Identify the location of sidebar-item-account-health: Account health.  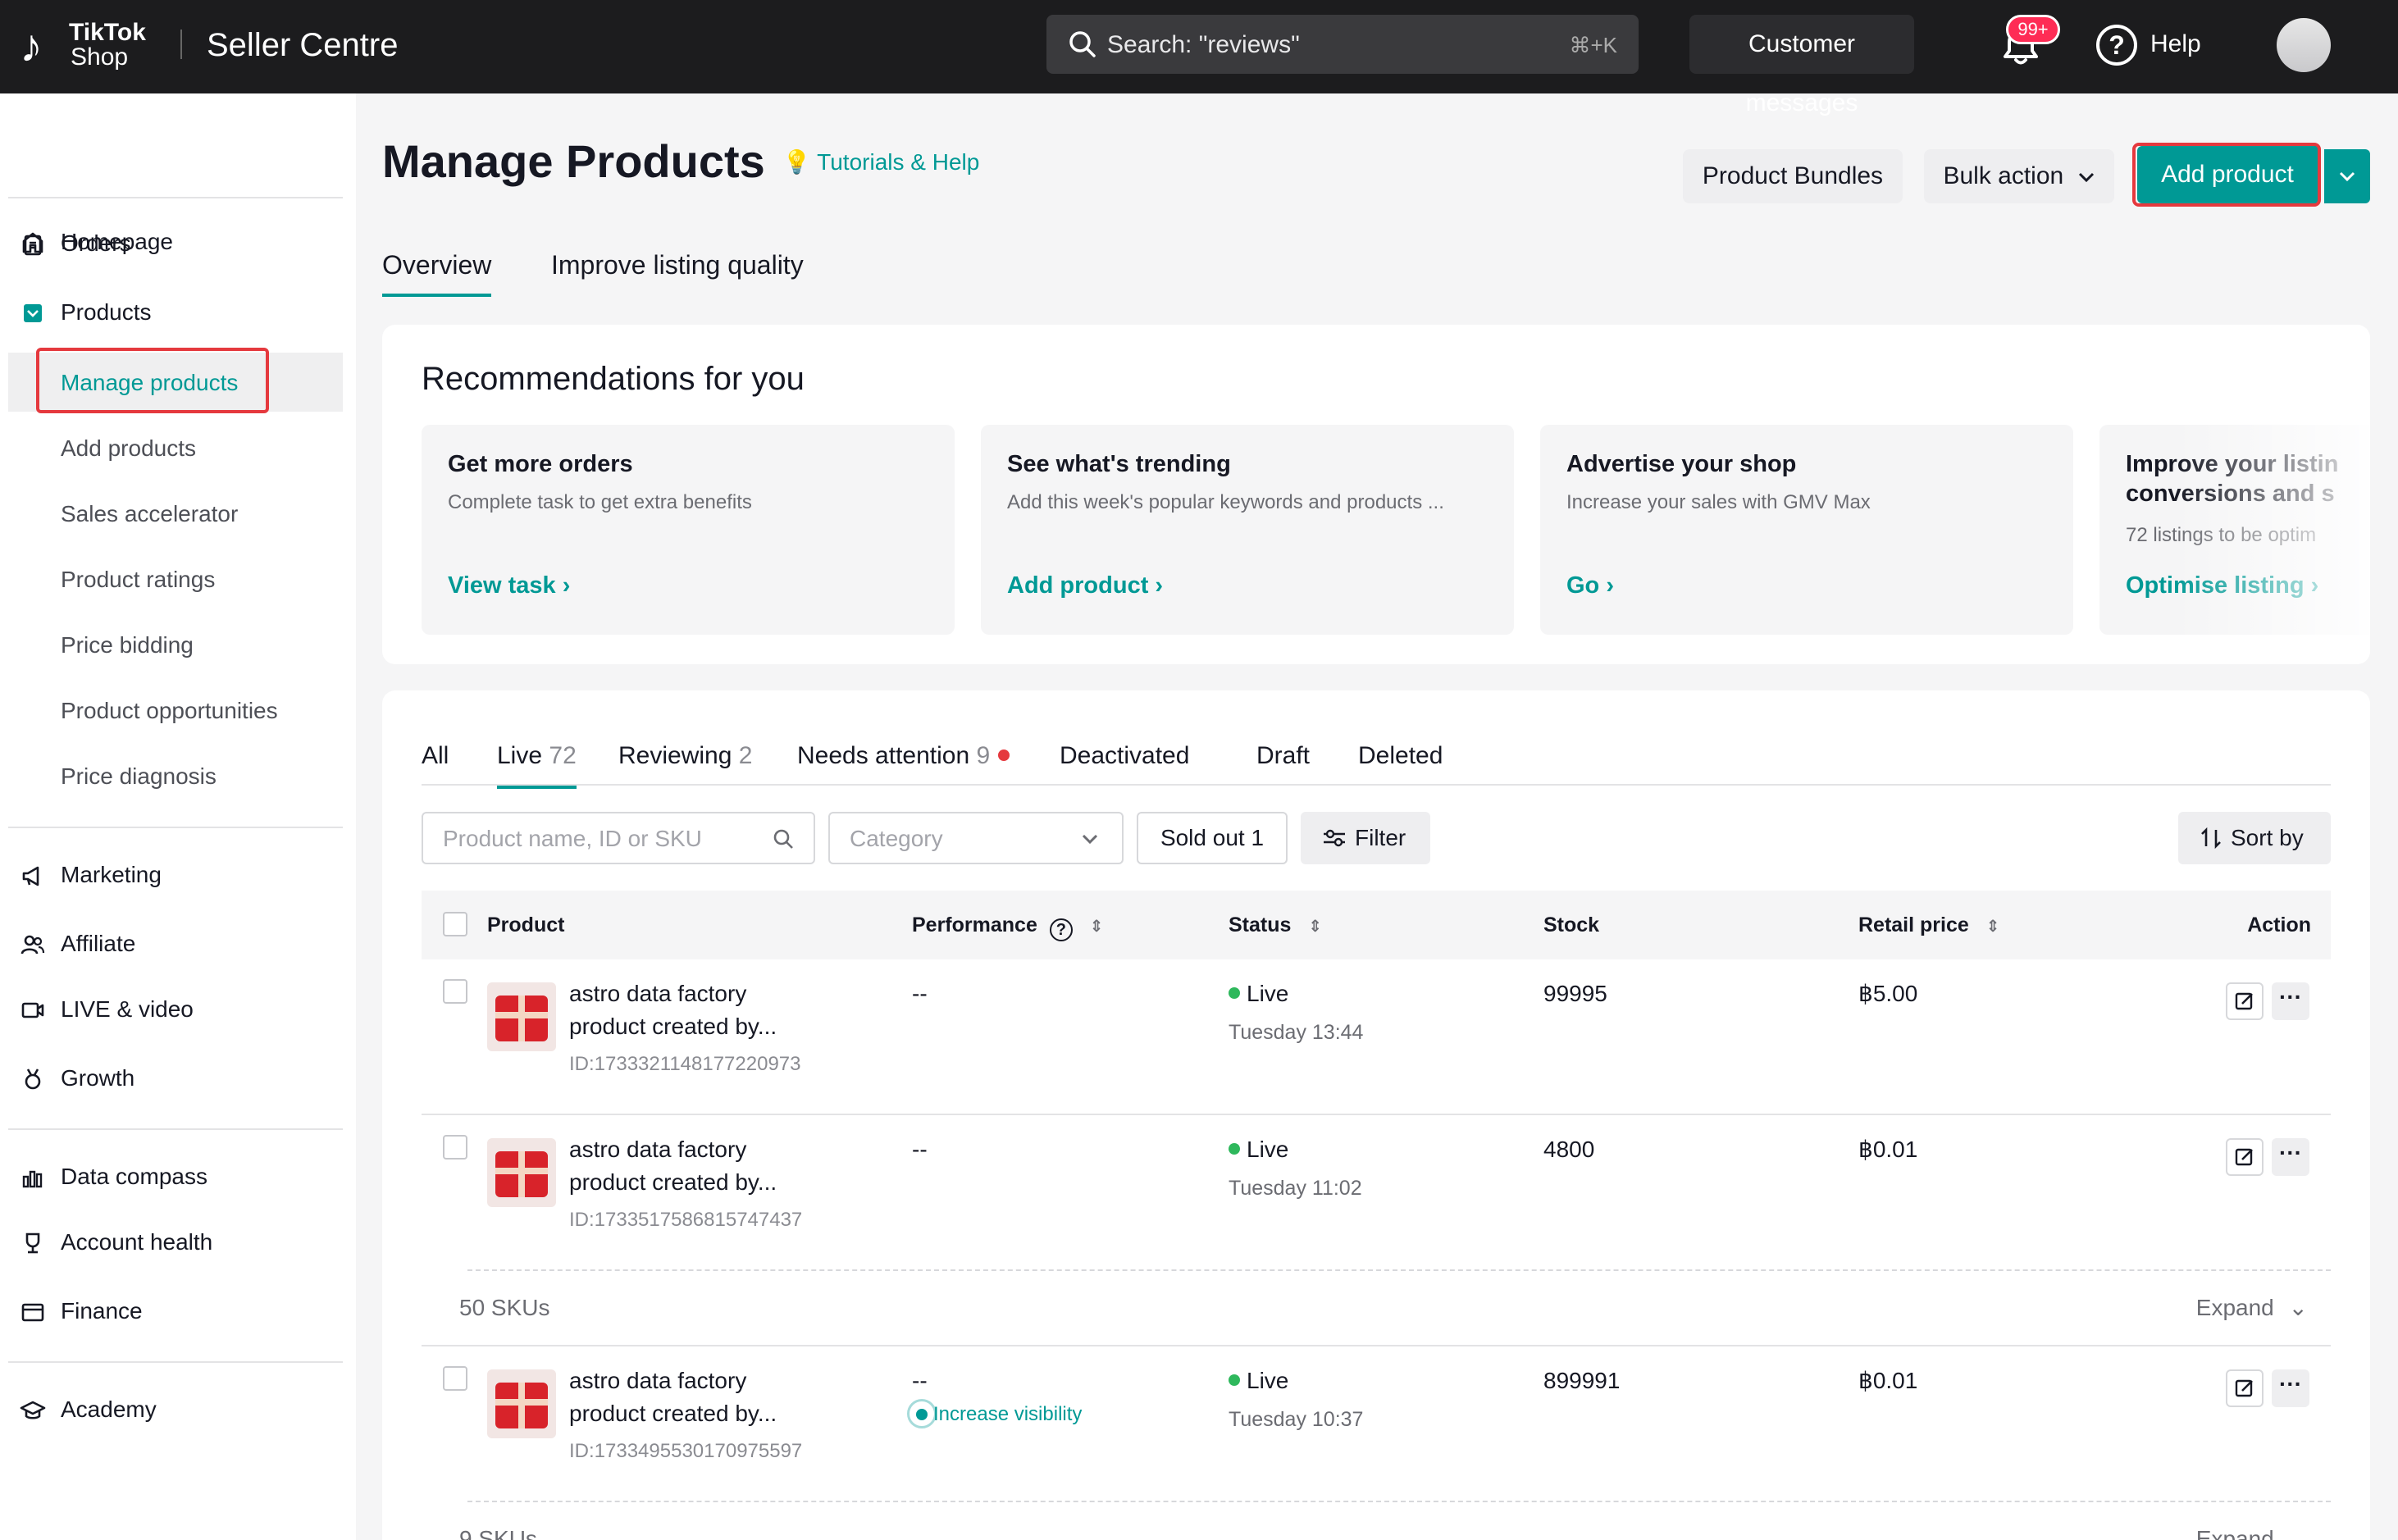
(178, 1241).